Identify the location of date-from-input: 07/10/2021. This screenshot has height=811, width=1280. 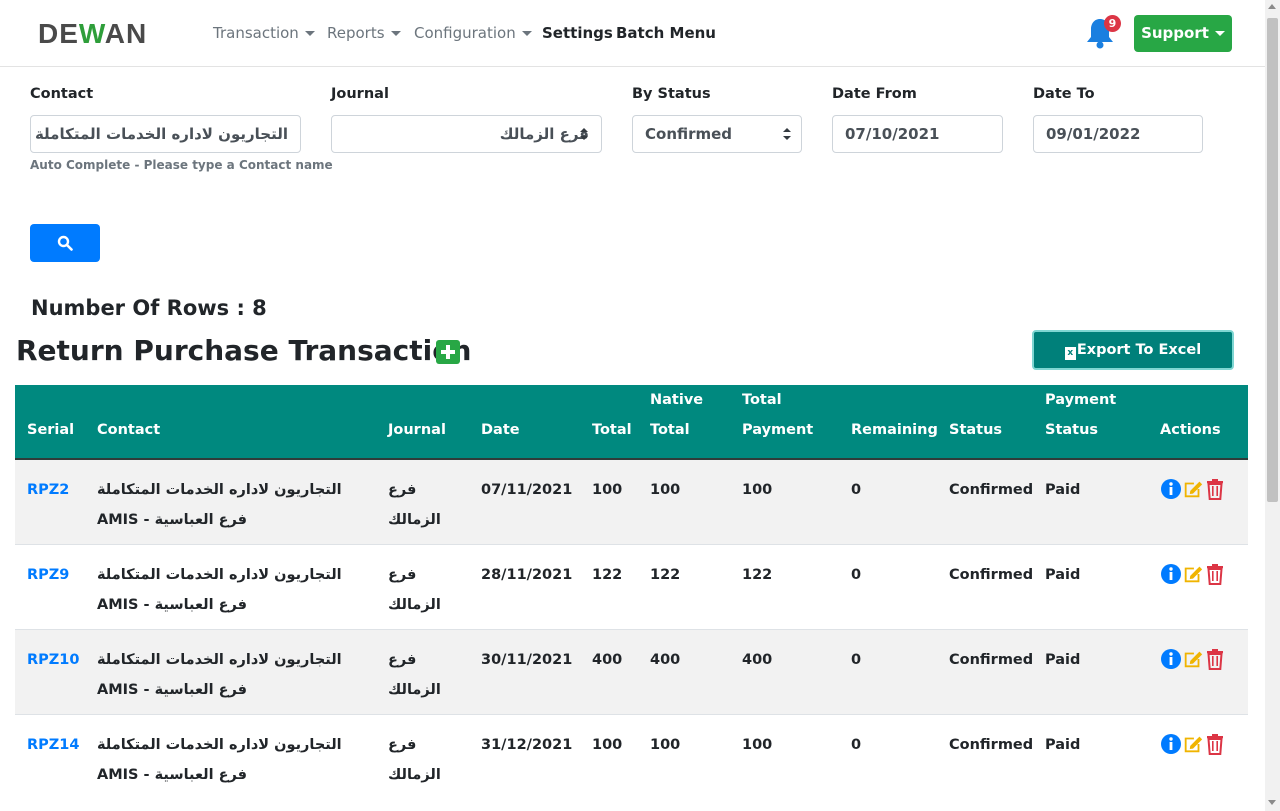
(917, 134).